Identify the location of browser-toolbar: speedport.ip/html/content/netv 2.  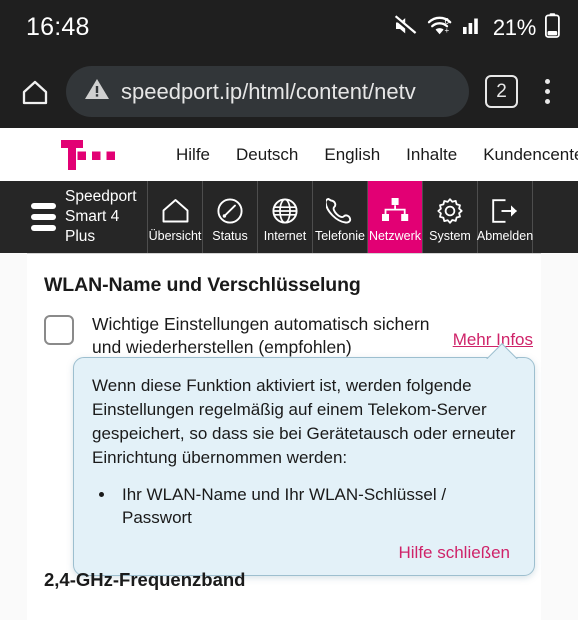
(289, 91).